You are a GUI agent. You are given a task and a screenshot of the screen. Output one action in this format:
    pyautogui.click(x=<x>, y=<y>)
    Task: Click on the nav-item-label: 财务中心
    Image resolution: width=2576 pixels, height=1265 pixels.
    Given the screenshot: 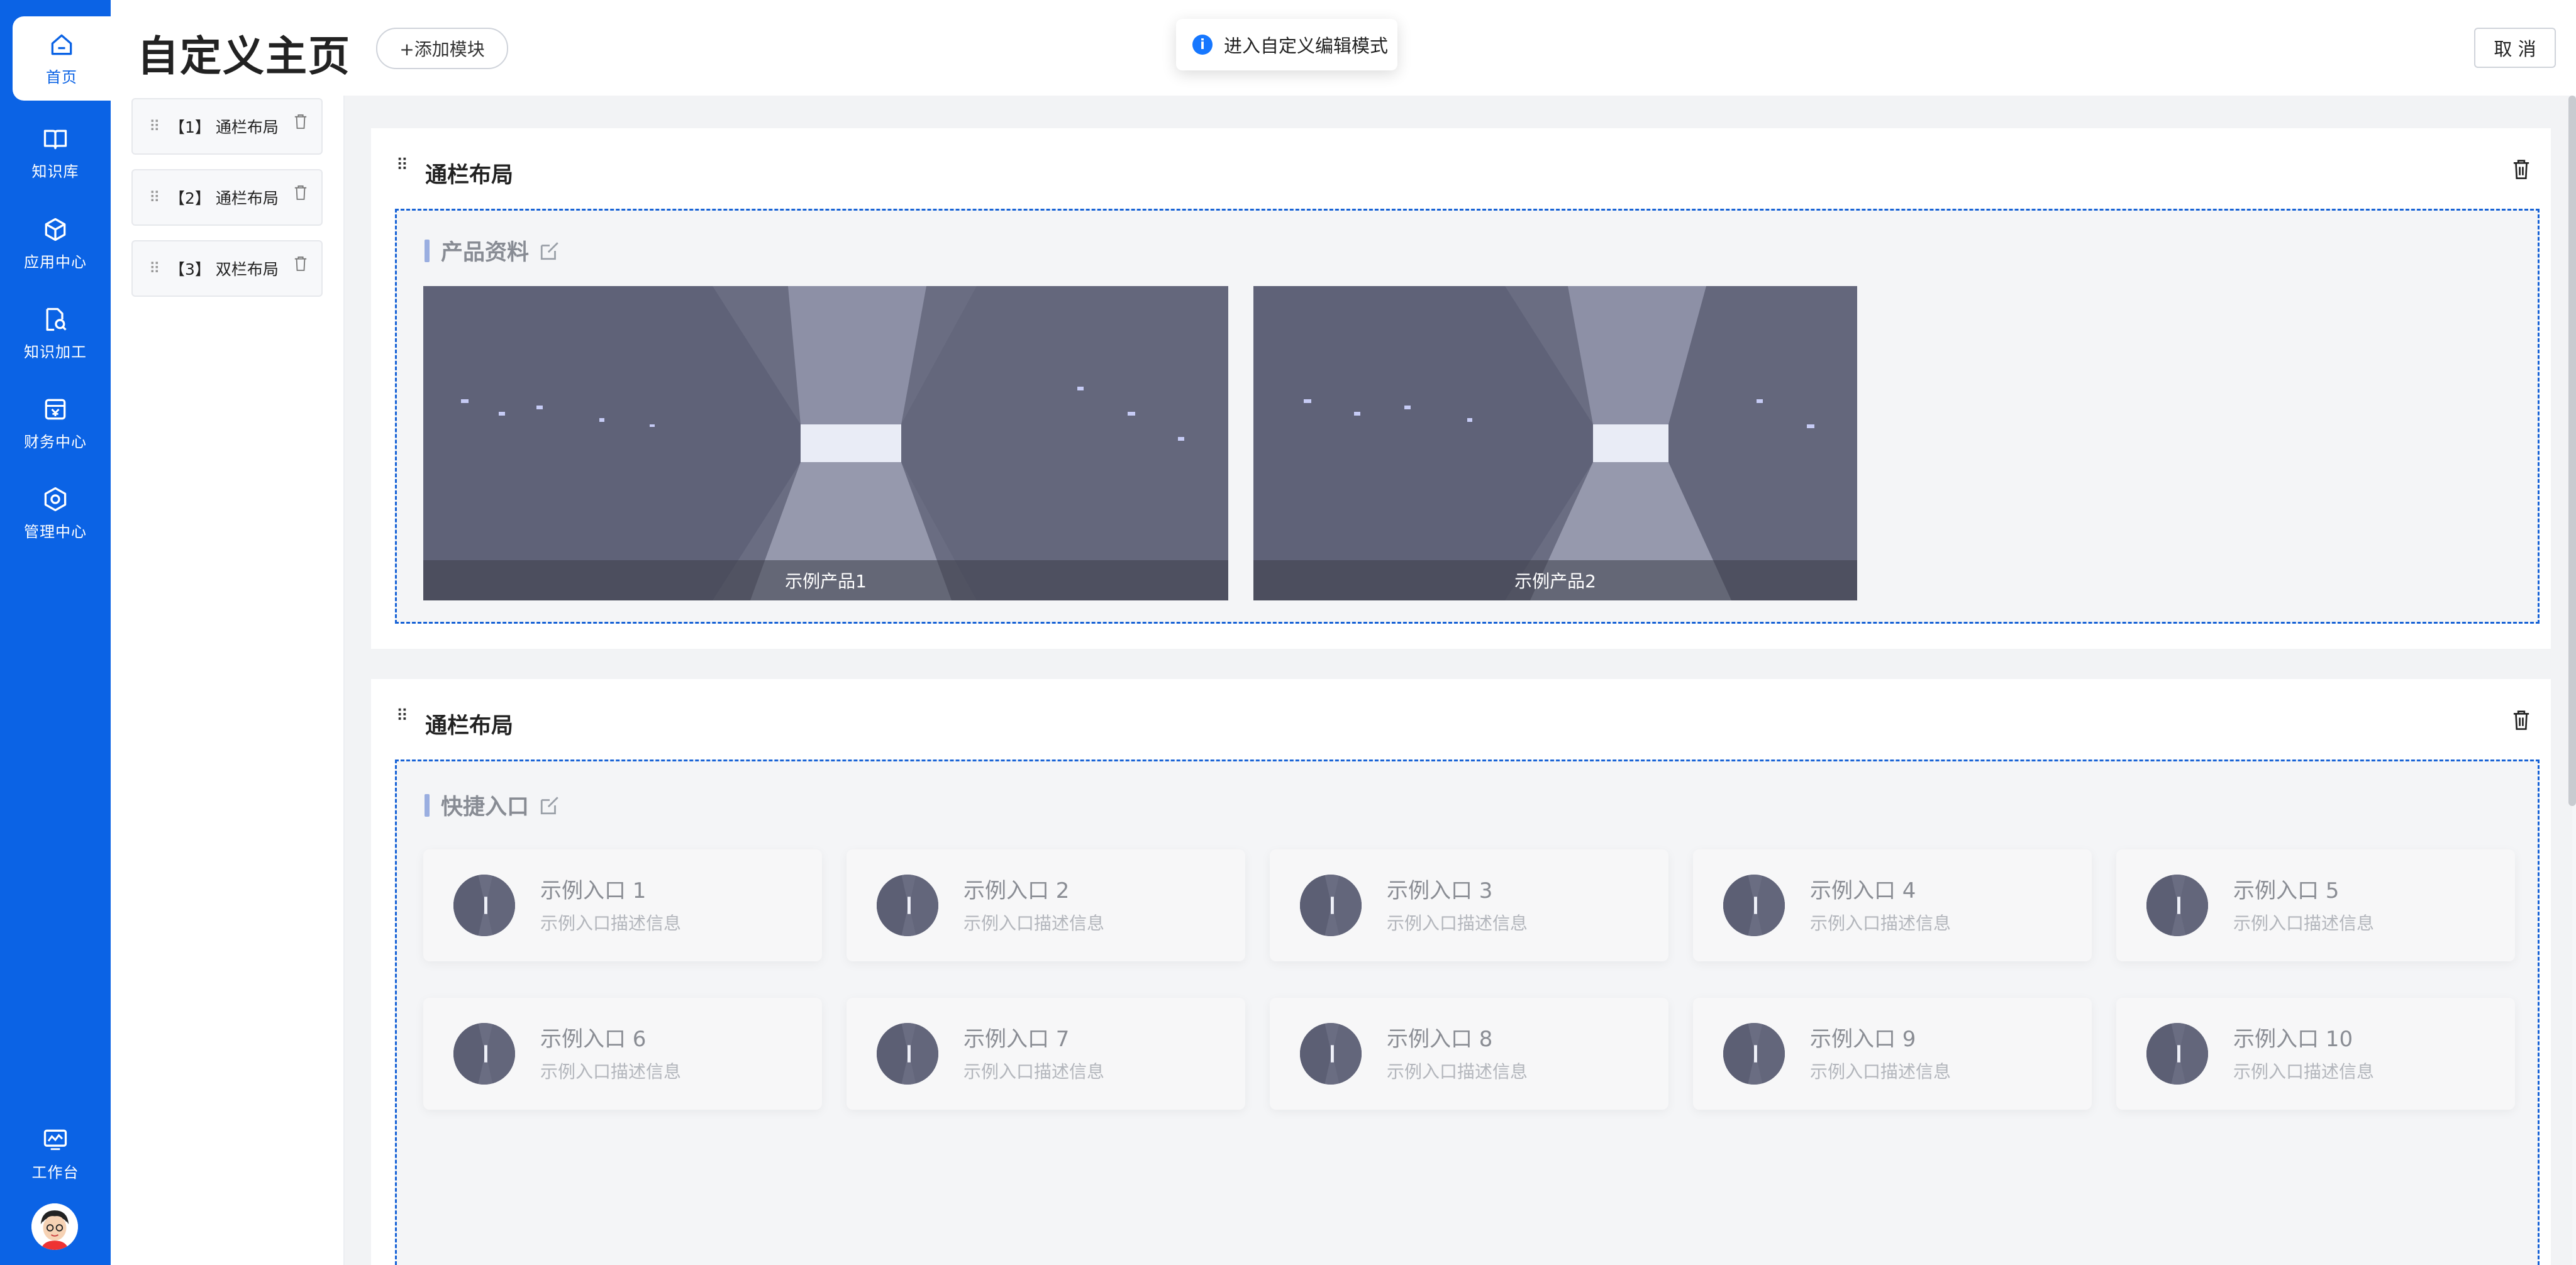 What is the action you would take?
    pyautogui.click(x=55, y=442)
    